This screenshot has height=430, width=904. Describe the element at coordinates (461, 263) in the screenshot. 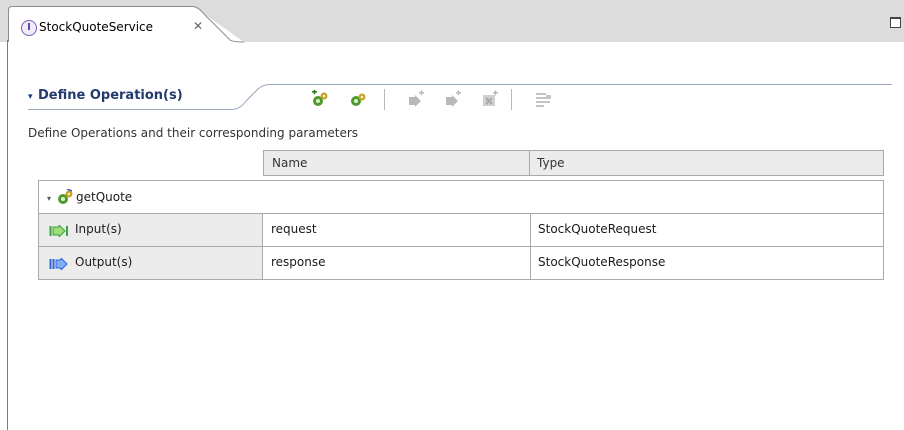

I see `table-row: Output(s) response StockQuoteResponse` at that location.